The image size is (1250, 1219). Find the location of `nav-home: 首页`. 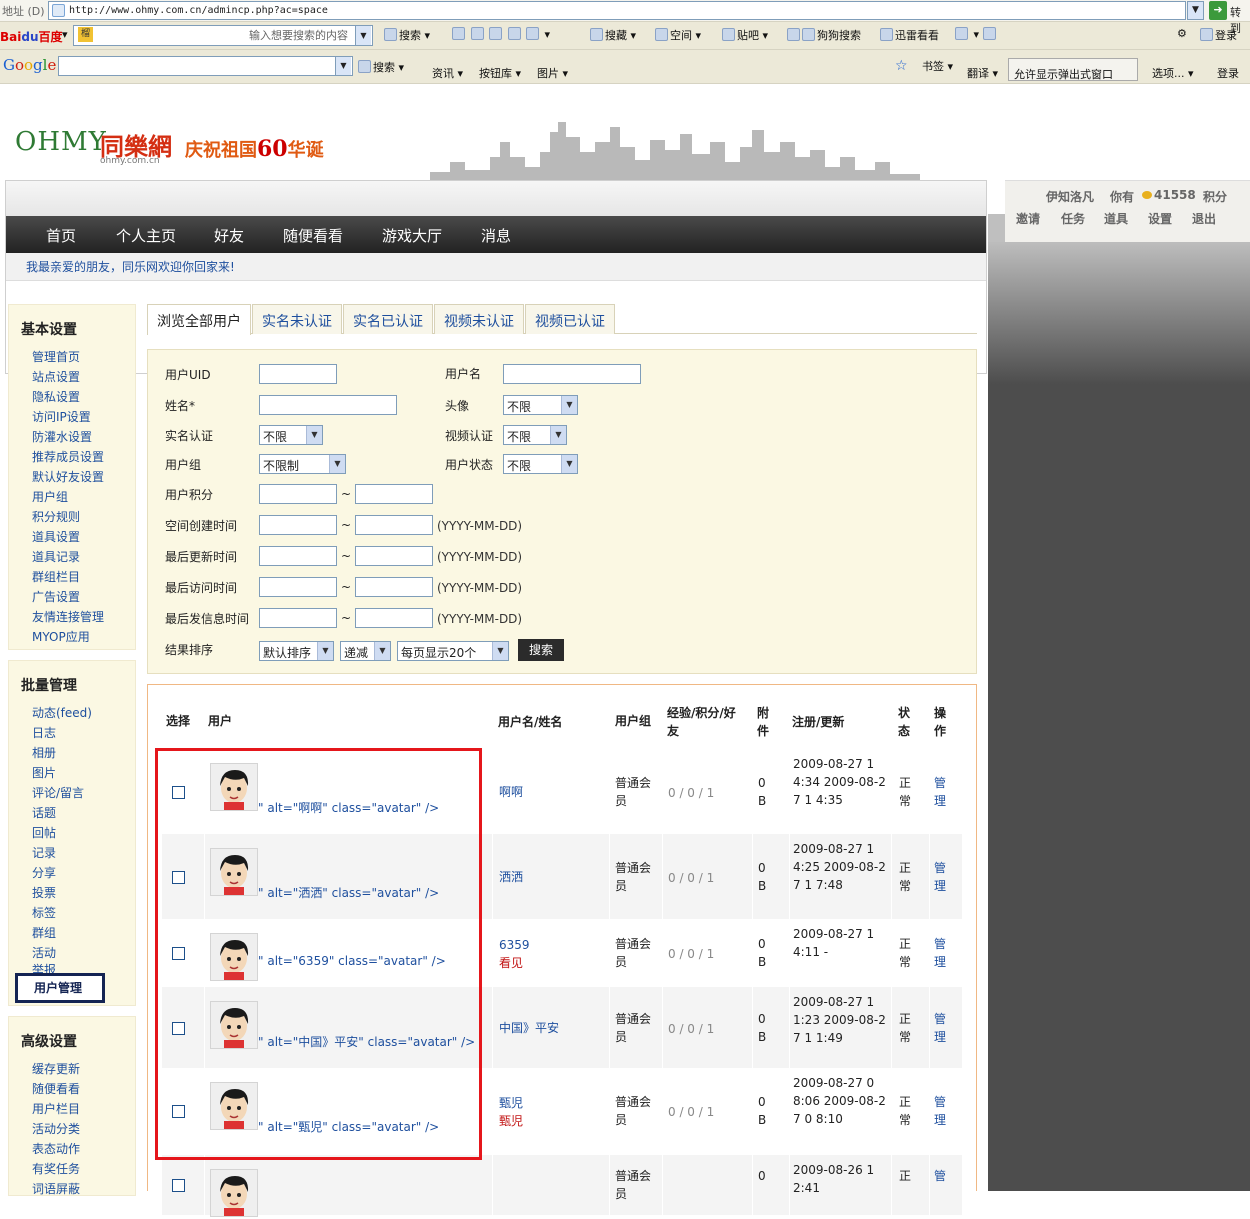

nav-home: 首页 is located at coordinates (61, 235).